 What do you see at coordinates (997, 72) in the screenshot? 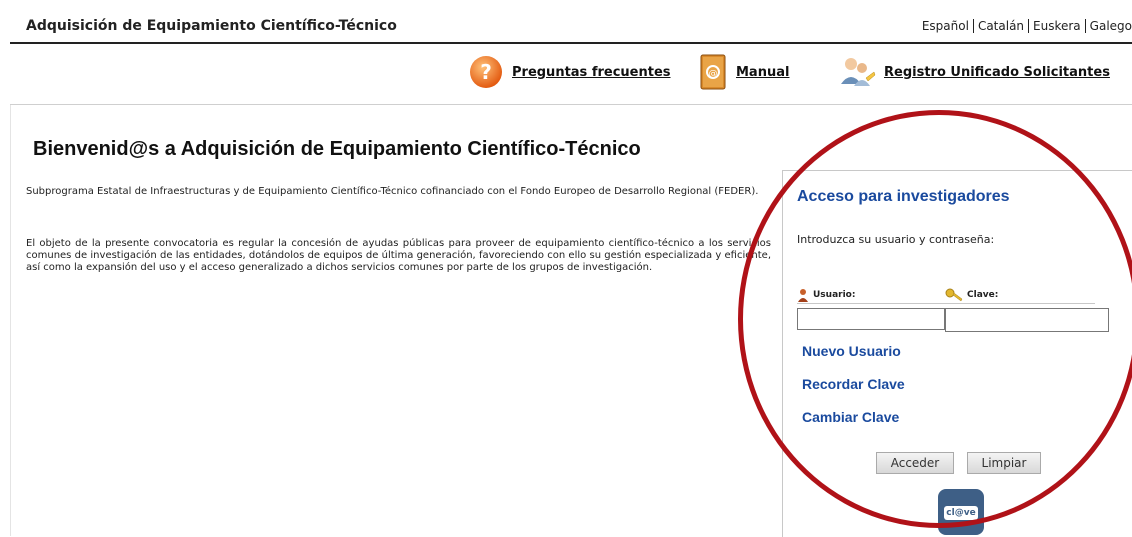
I see `registro-label: Registro Unificado Solicitantes` at bounding box center [997, 72].